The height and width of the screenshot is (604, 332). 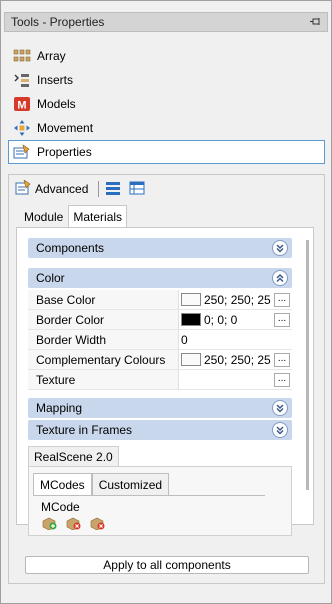 What do you see at coordinates (50, 278) in the screenshot?
I see `section-label: Color` at bounding box center [50, 278].